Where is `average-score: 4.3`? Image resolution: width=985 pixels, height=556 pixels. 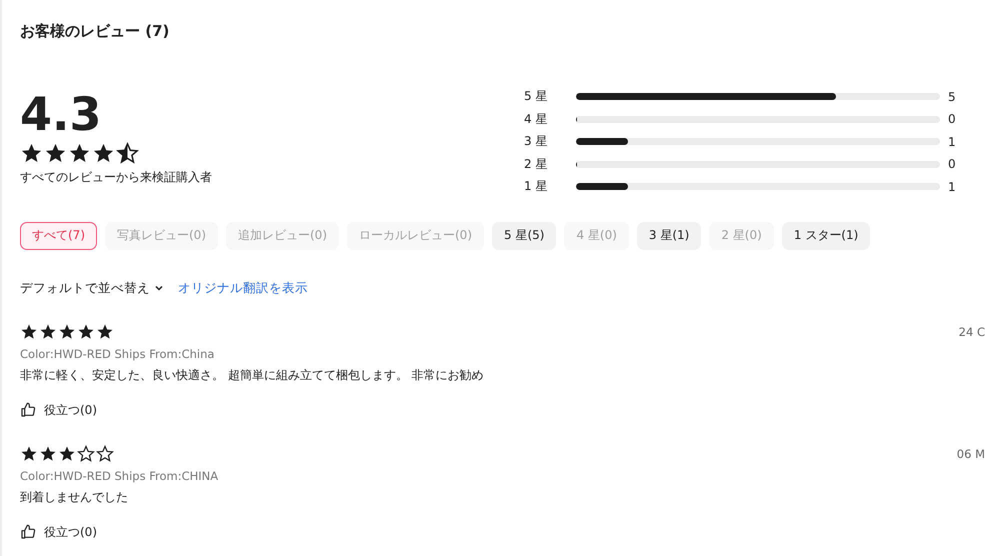 average-score: 4.3 is located at coordinates (61, 114).